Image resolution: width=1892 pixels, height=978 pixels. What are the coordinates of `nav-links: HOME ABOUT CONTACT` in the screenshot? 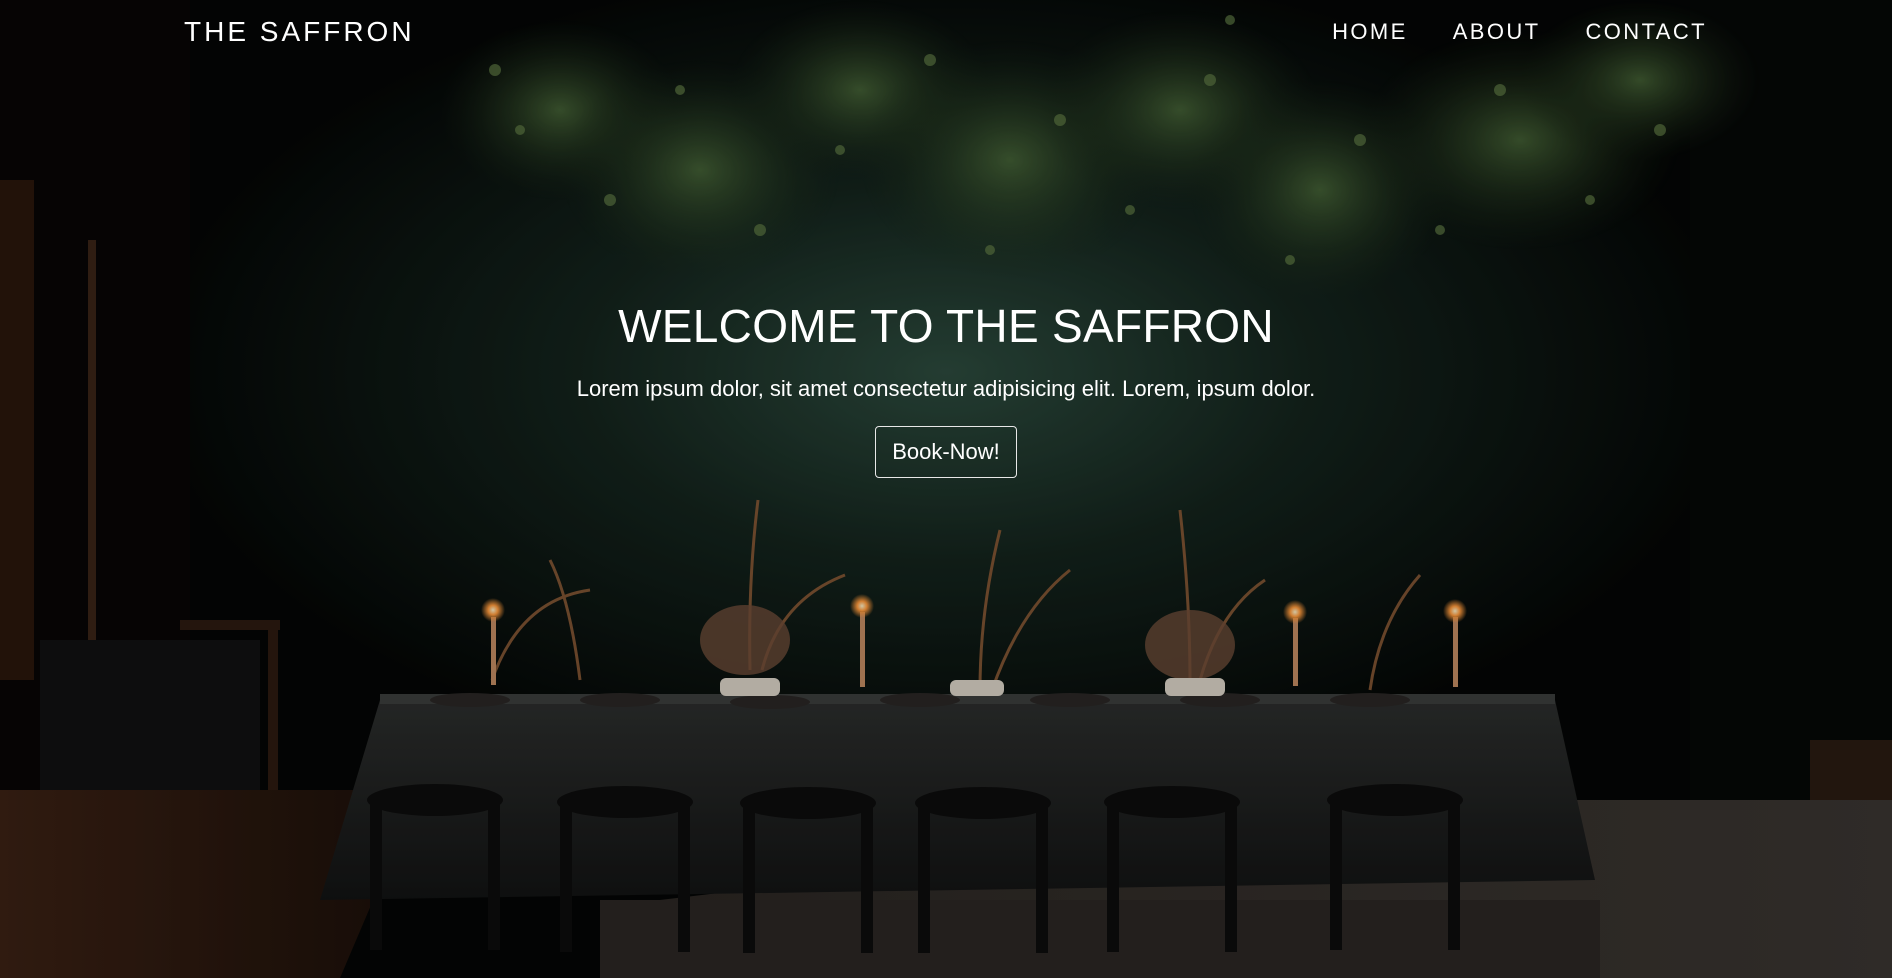 It's located at (1519, 32).